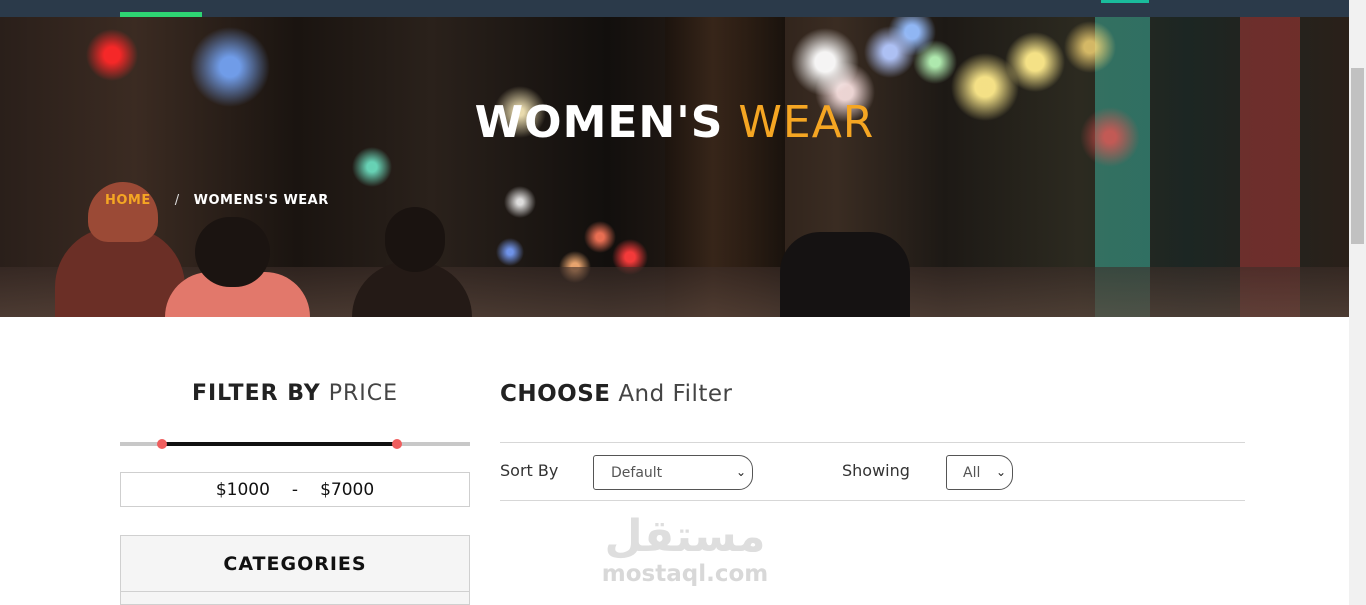 This screenshot has height=605, width=1366. Describe the element at coordinates (1125, 1) in the screenshot. I see `nav-right-indicator` at that location.